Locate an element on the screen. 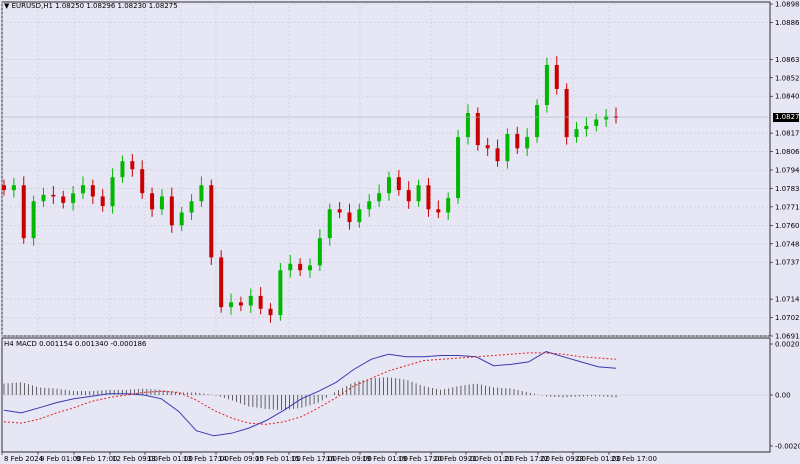 Image resolution: width=800 pixels, height=464 pixels. price-axis-label: 1.08405 is located at coordinates (787, 97).